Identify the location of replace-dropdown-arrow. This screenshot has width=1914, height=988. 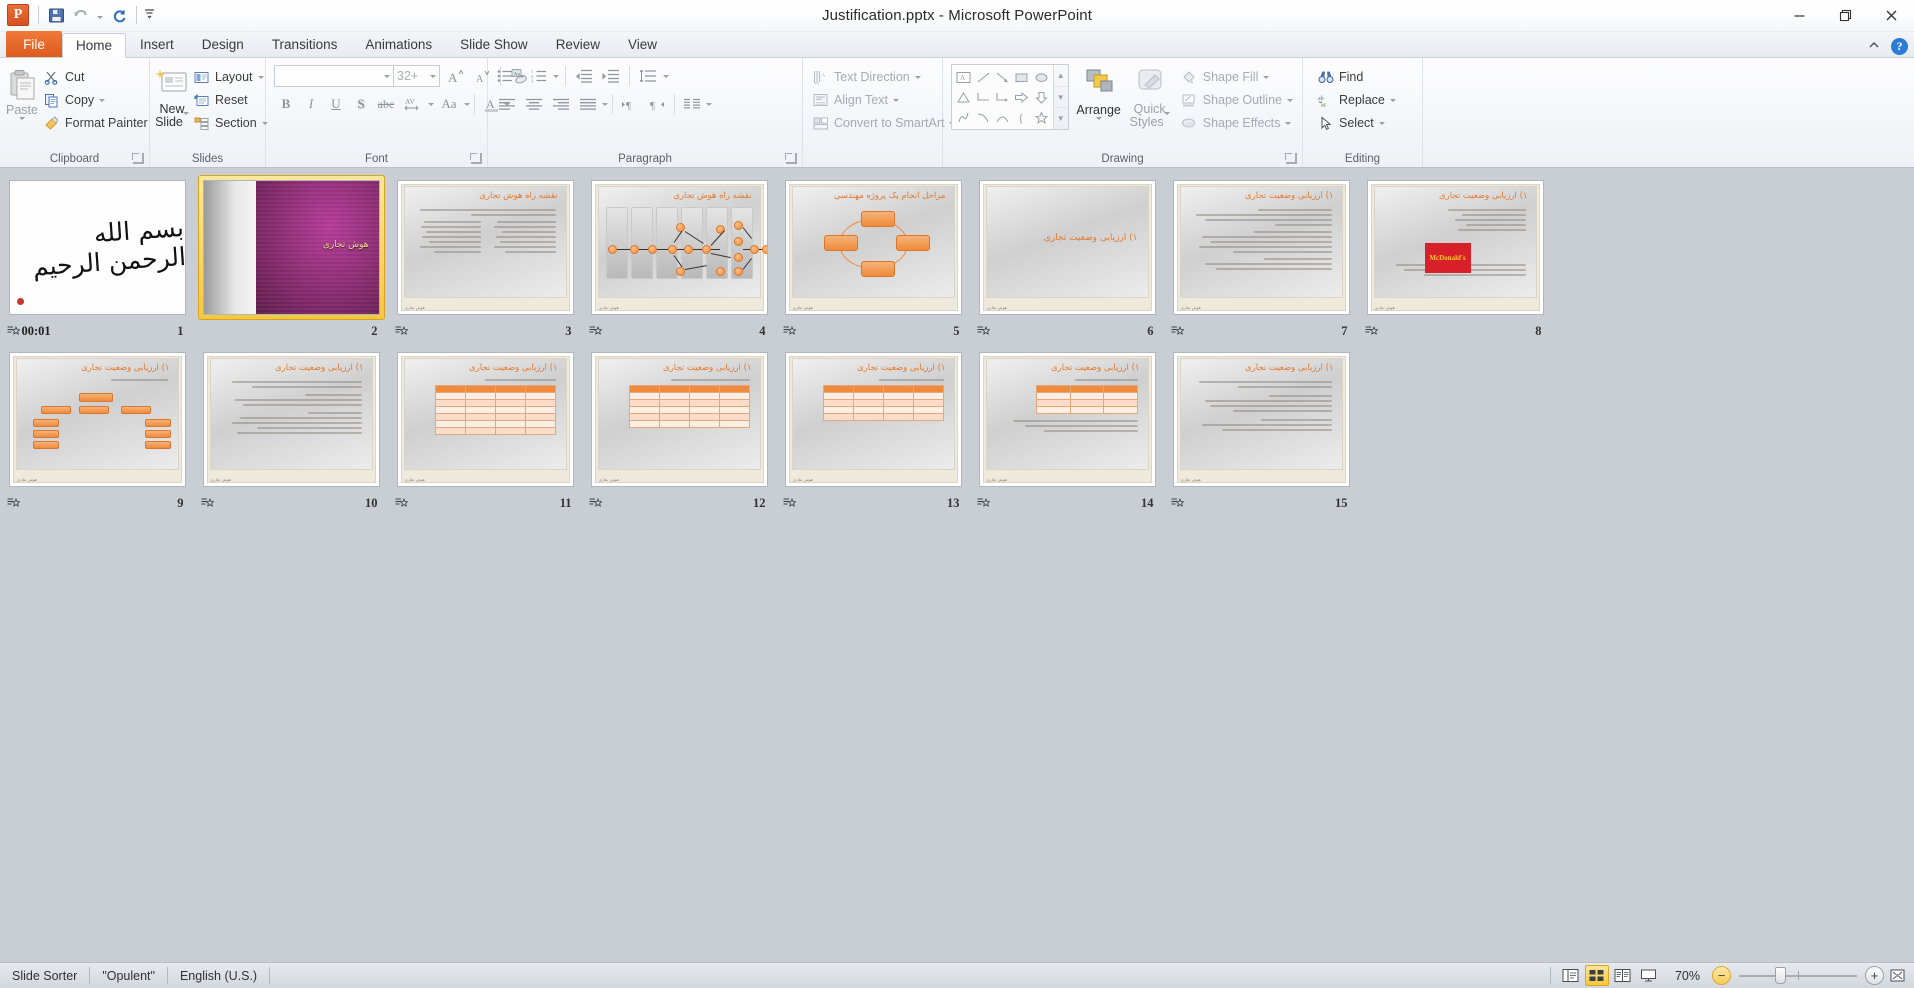
(1392, 100).